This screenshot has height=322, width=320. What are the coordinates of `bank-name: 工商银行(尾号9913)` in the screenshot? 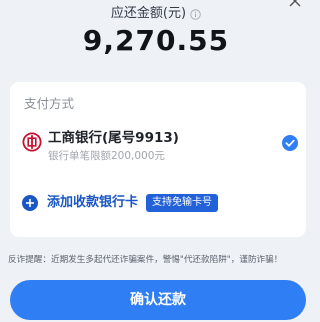 It's located at (113, 138).